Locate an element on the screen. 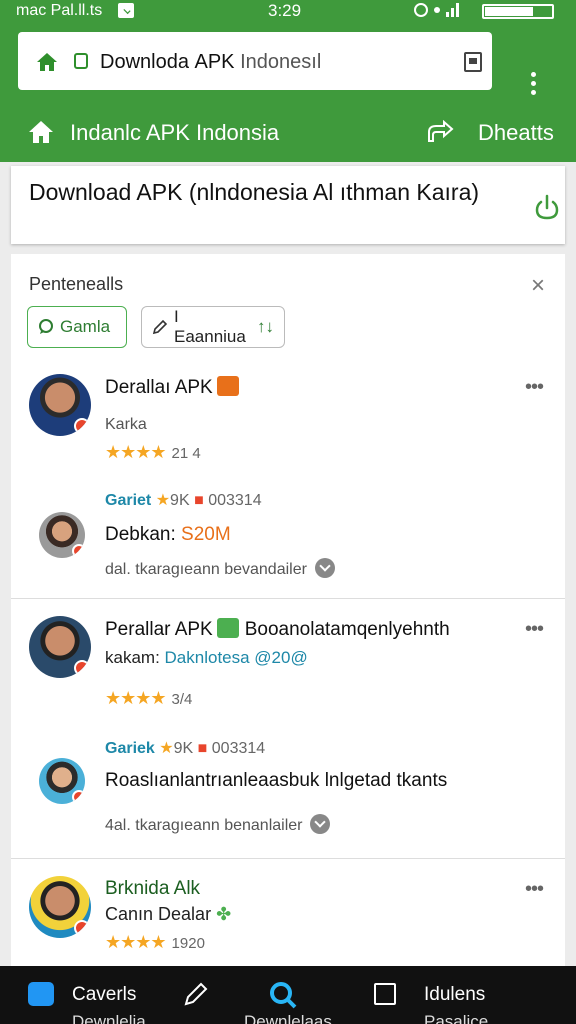  nav-item-edit is located at coordinates (200, 995).